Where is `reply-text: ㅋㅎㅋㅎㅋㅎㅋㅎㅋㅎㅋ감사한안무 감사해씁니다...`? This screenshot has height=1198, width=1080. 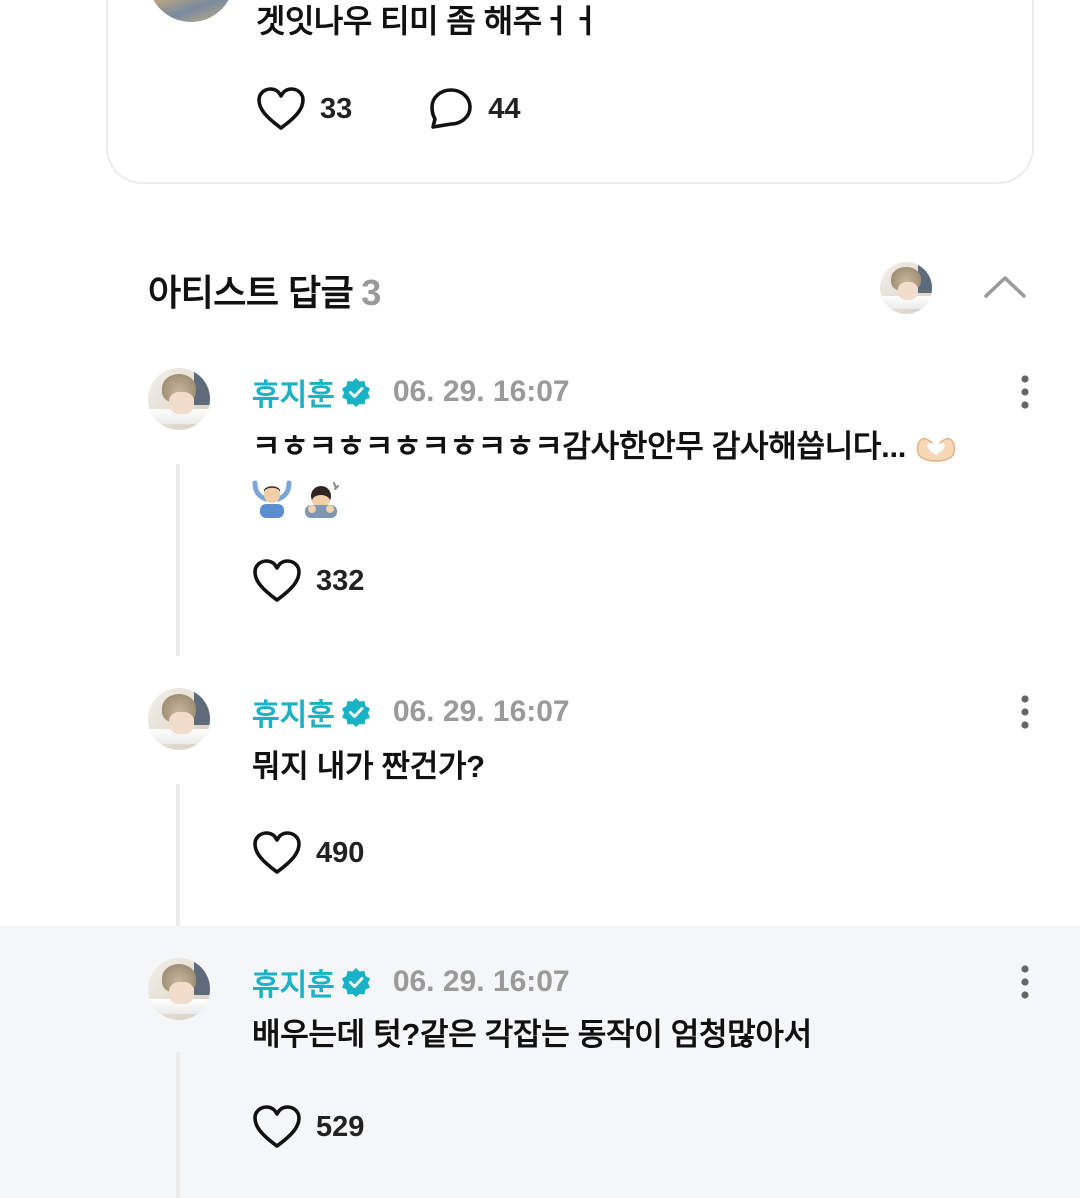 reply-text: ㅋㅎㅋㅎㅋㅎㅋㅎㅋㅎㅋ감사한안무 감사해씁니다... is located at coordinates (647, 472).